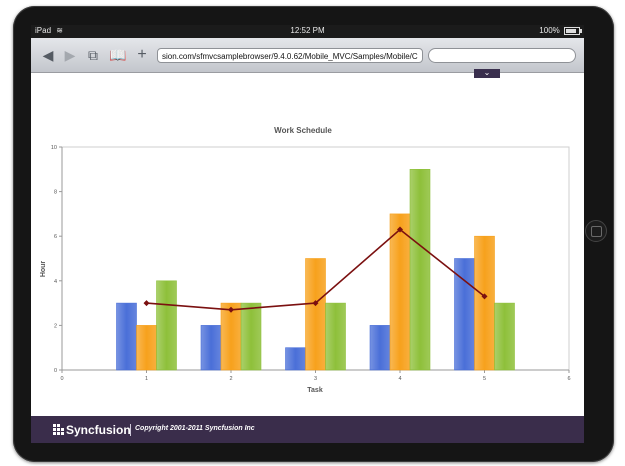  Describe the element at coordinates (55, 193) in the screenshot. I see `y-tick-label: 8` at that location.